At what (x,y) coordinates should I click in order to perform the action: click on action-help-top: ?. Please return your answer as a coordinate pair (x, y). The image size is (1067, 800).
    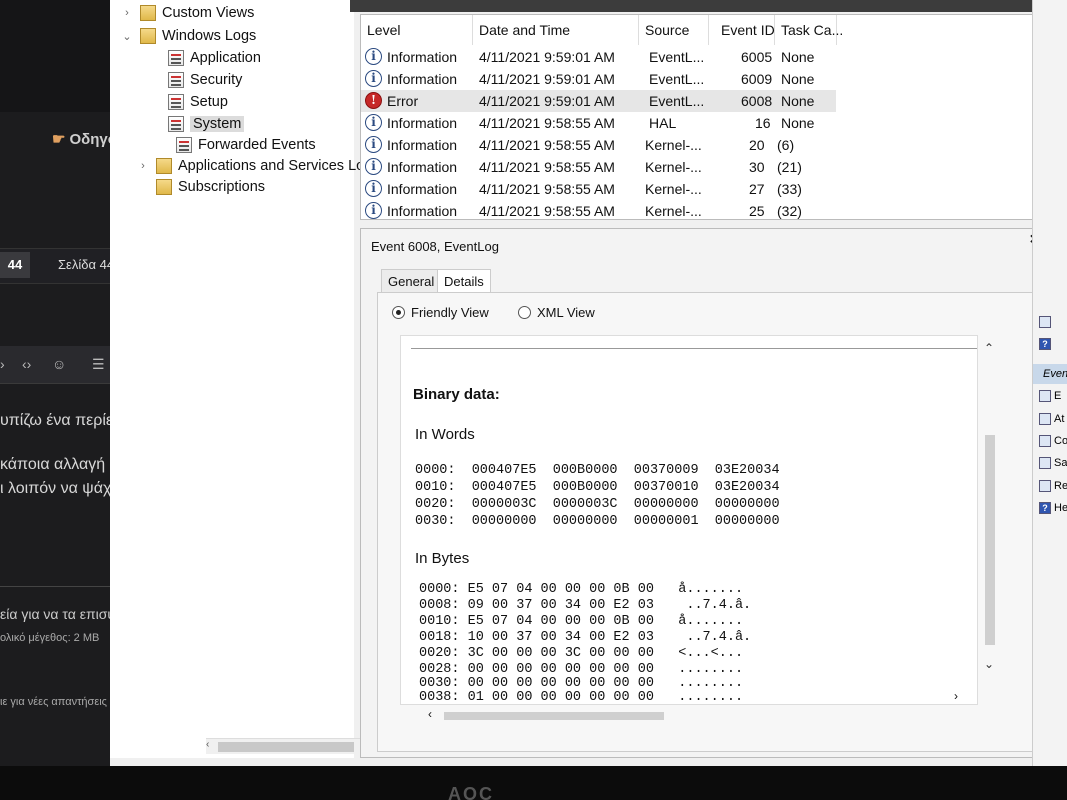
    Looking at the image, I should click on (1050, 344).